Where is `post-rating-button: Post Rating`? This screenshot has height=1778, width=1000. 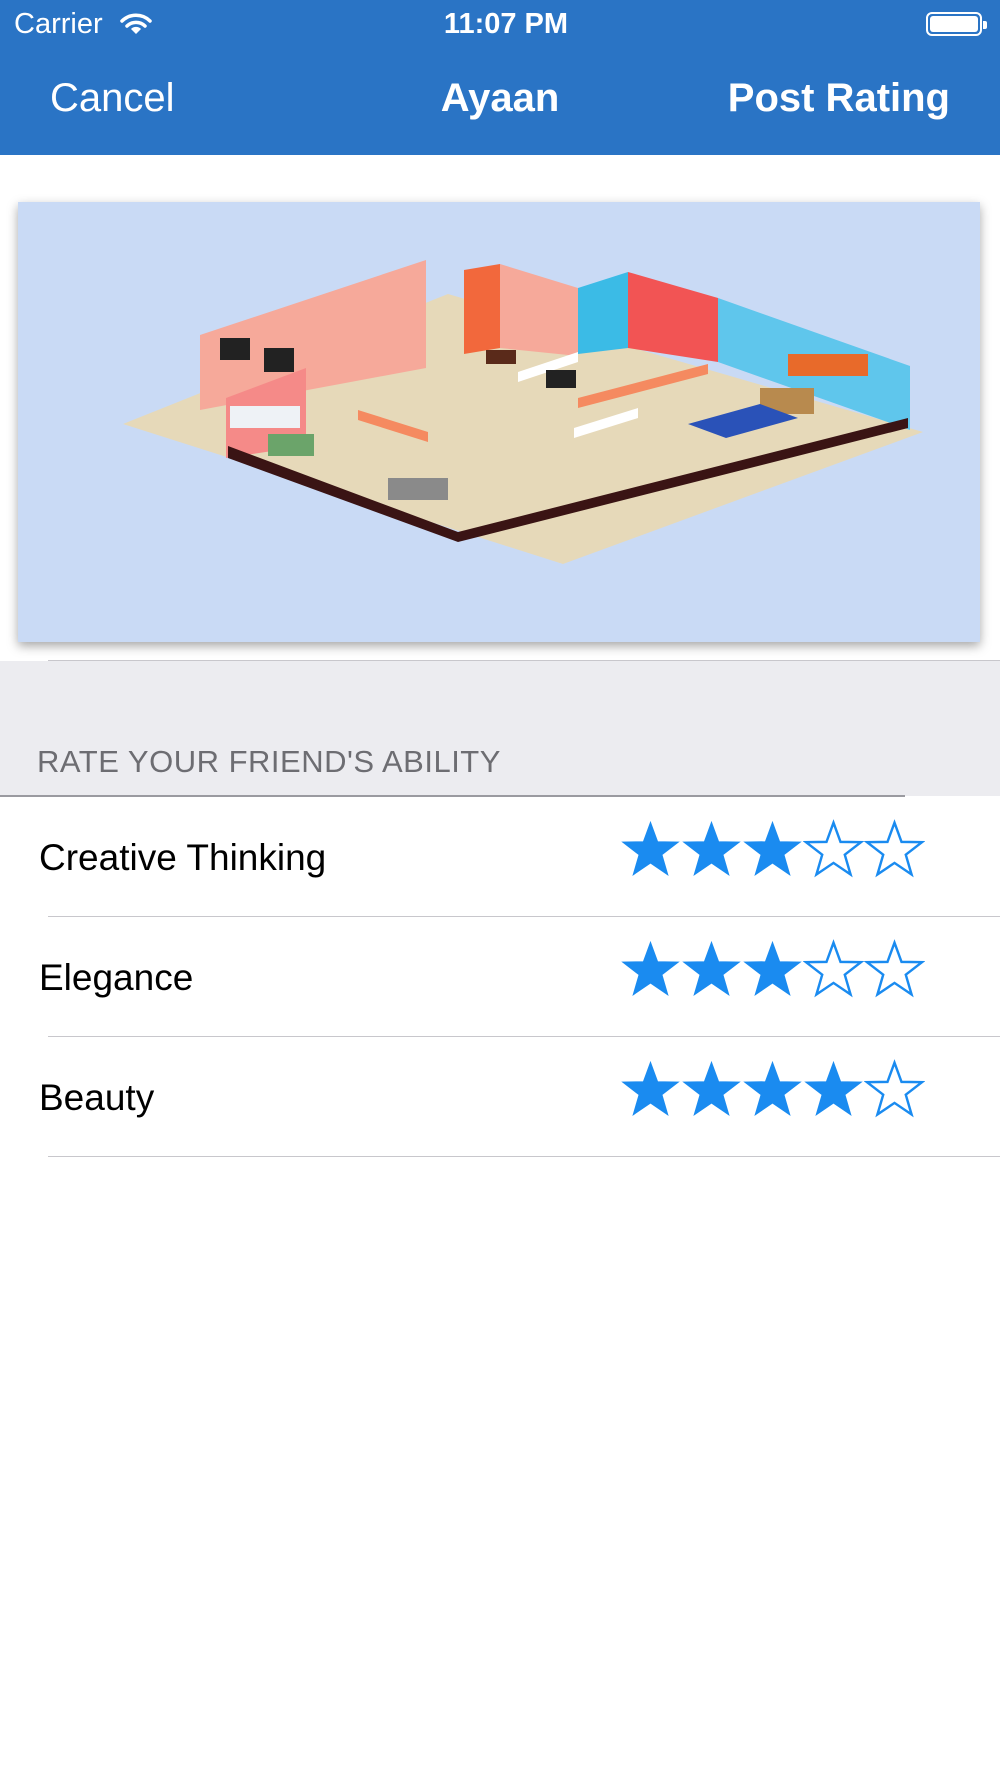
post-rating-button: Post Rating is located at coordinates (839, 98).